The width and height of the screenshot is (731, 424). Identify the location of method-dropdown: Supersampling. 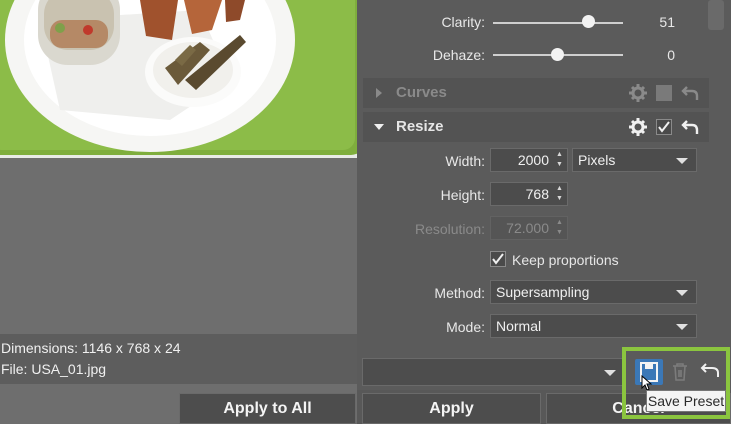
(593, 292).